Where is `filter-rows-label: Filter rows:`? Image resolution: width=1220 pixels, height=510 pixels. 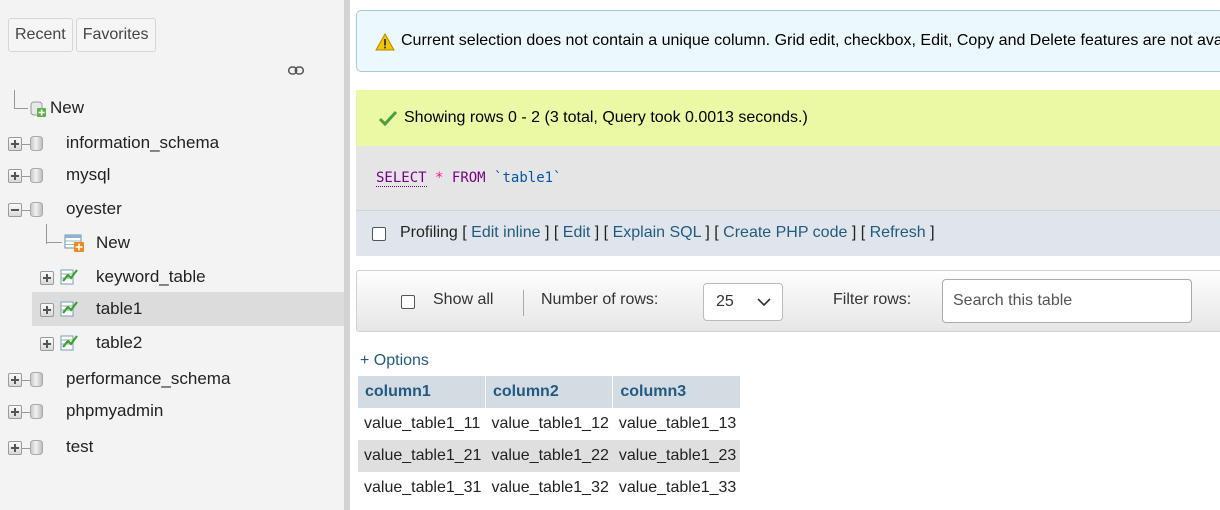 filter-rows-label: Filter rows: is located at coordinates (872, 299).